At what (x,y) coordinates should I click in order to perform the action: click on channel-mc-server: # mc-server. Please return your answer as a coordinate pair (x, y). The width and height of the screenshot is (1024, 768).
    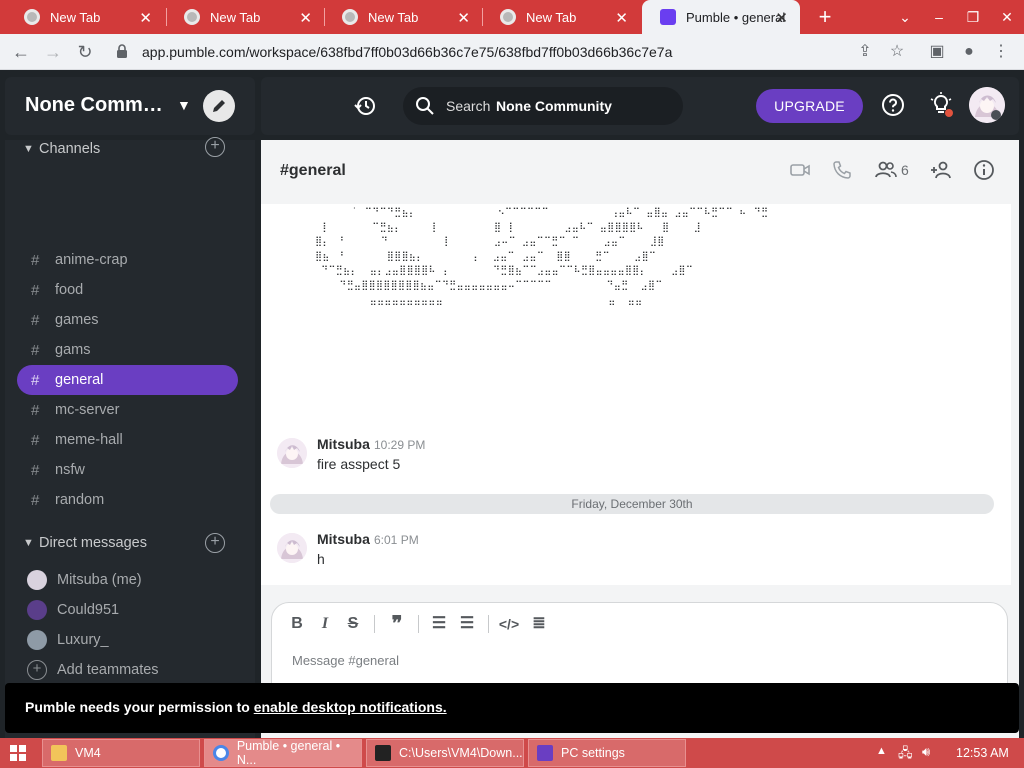
    Looking at the image, I should click on (127, 410).